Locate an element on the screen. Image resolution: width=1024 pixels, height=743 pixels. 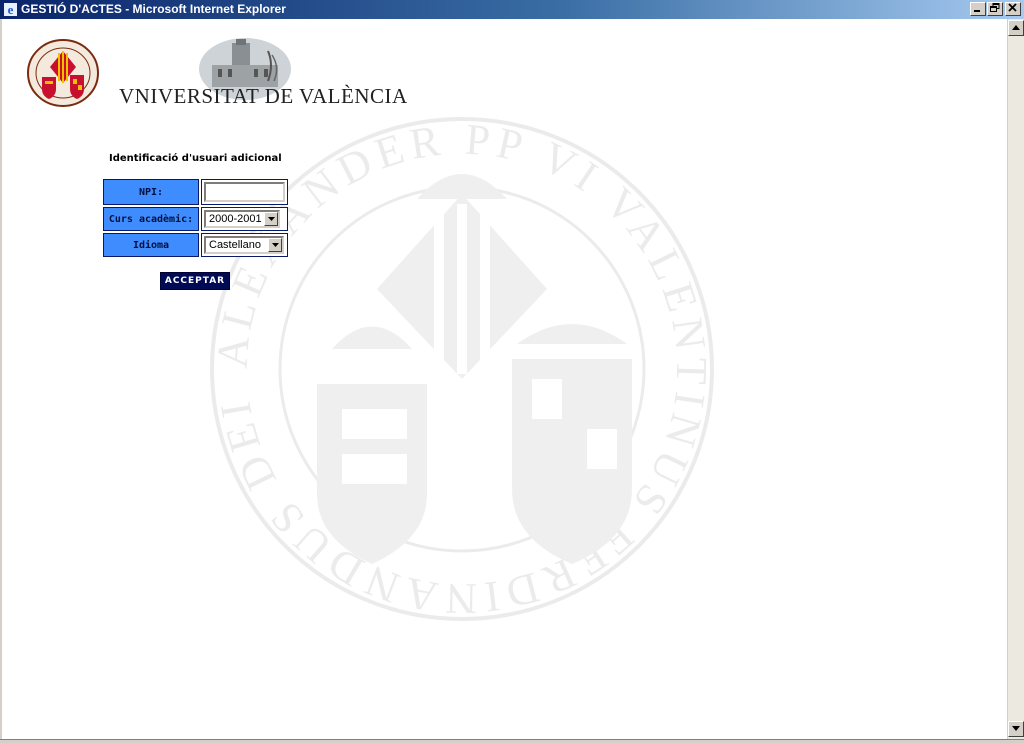
academic-year-field-cell: 2000-2001 is located at coordinates (244, 219).